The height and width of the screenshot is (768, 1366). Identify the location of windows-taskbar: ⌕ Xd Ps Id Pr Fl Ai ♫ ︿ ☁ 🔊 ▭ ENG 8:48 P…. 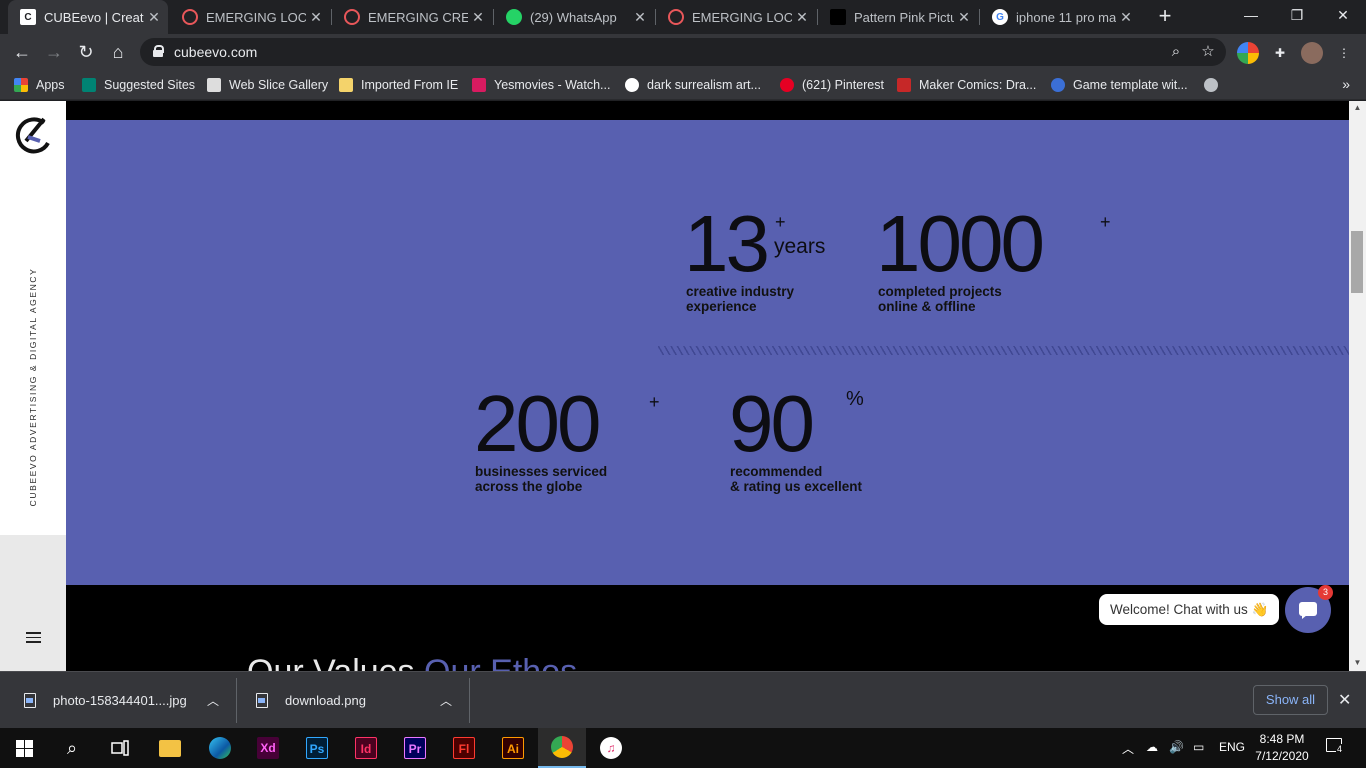
(683, 748).